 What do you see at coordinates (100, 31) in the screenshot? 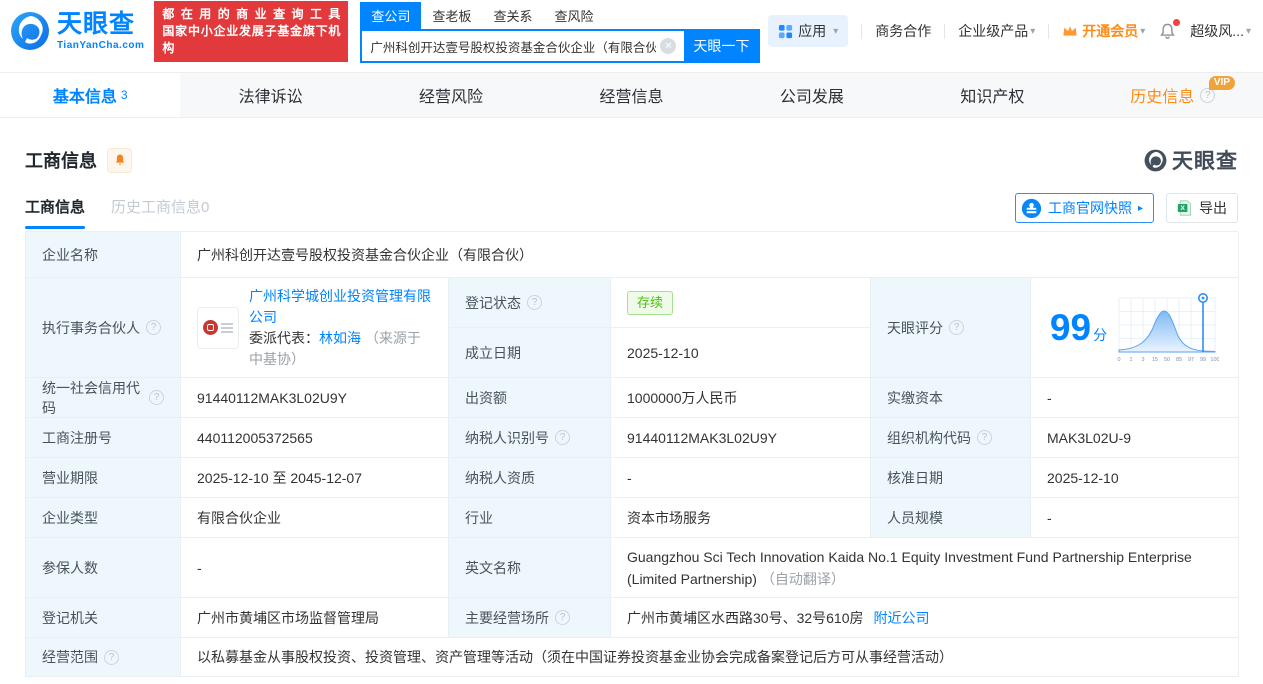
I see `logo-text-block: 天眼查 TianYanCha.com` at bounding box center [100, 31].